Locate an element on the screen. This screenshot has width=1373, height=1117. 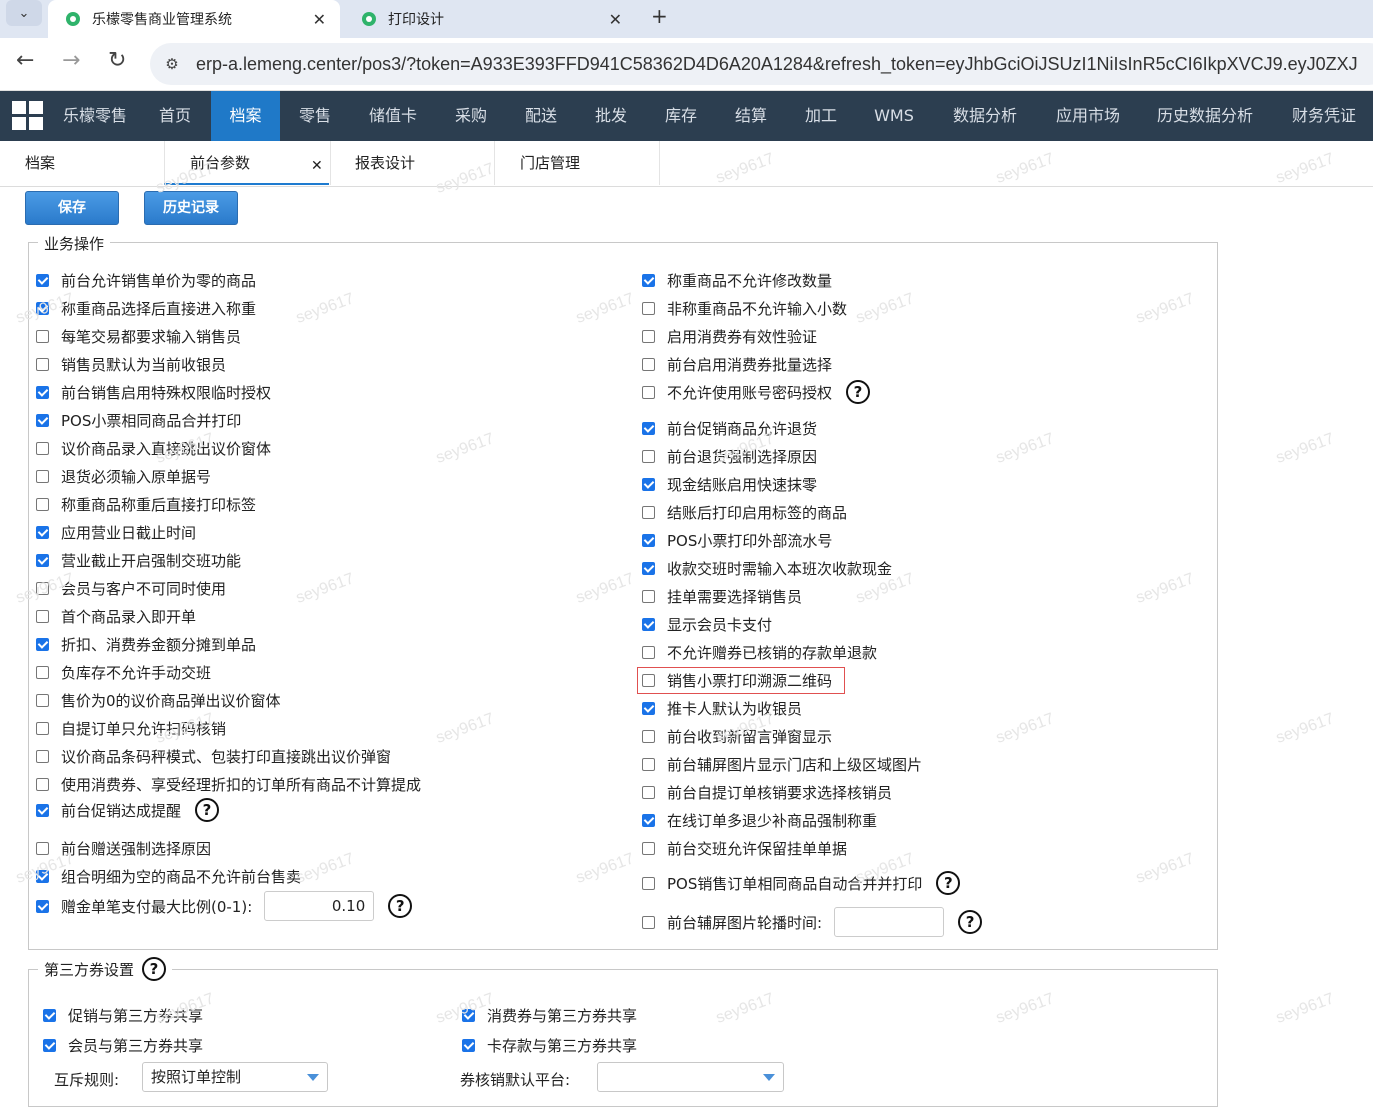
option-row: 在线订单多退少补商品强制称重 is located at coordinates (759, 820).